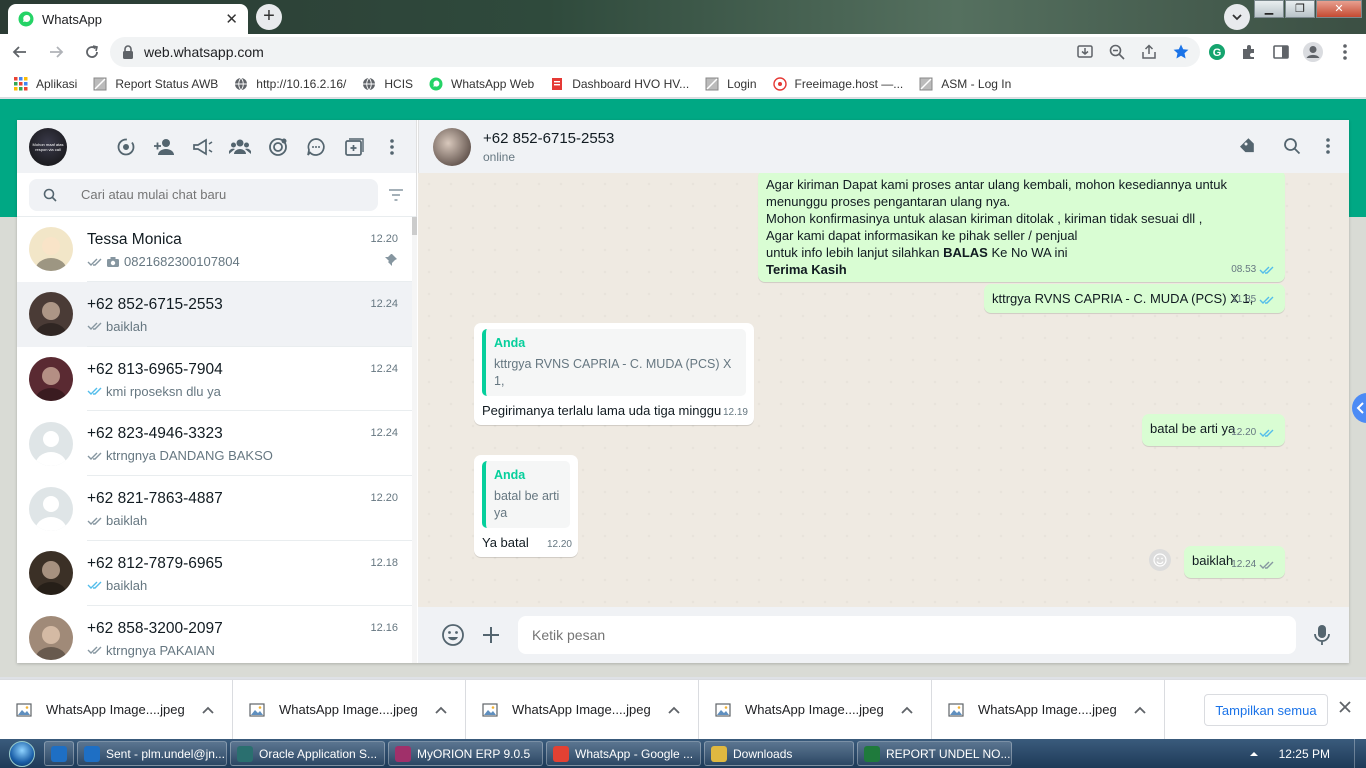 The image size is (1366, 768). Describe the element at coordinates (164, 147) in the screenshot. I see `new-contact-button` at that location.